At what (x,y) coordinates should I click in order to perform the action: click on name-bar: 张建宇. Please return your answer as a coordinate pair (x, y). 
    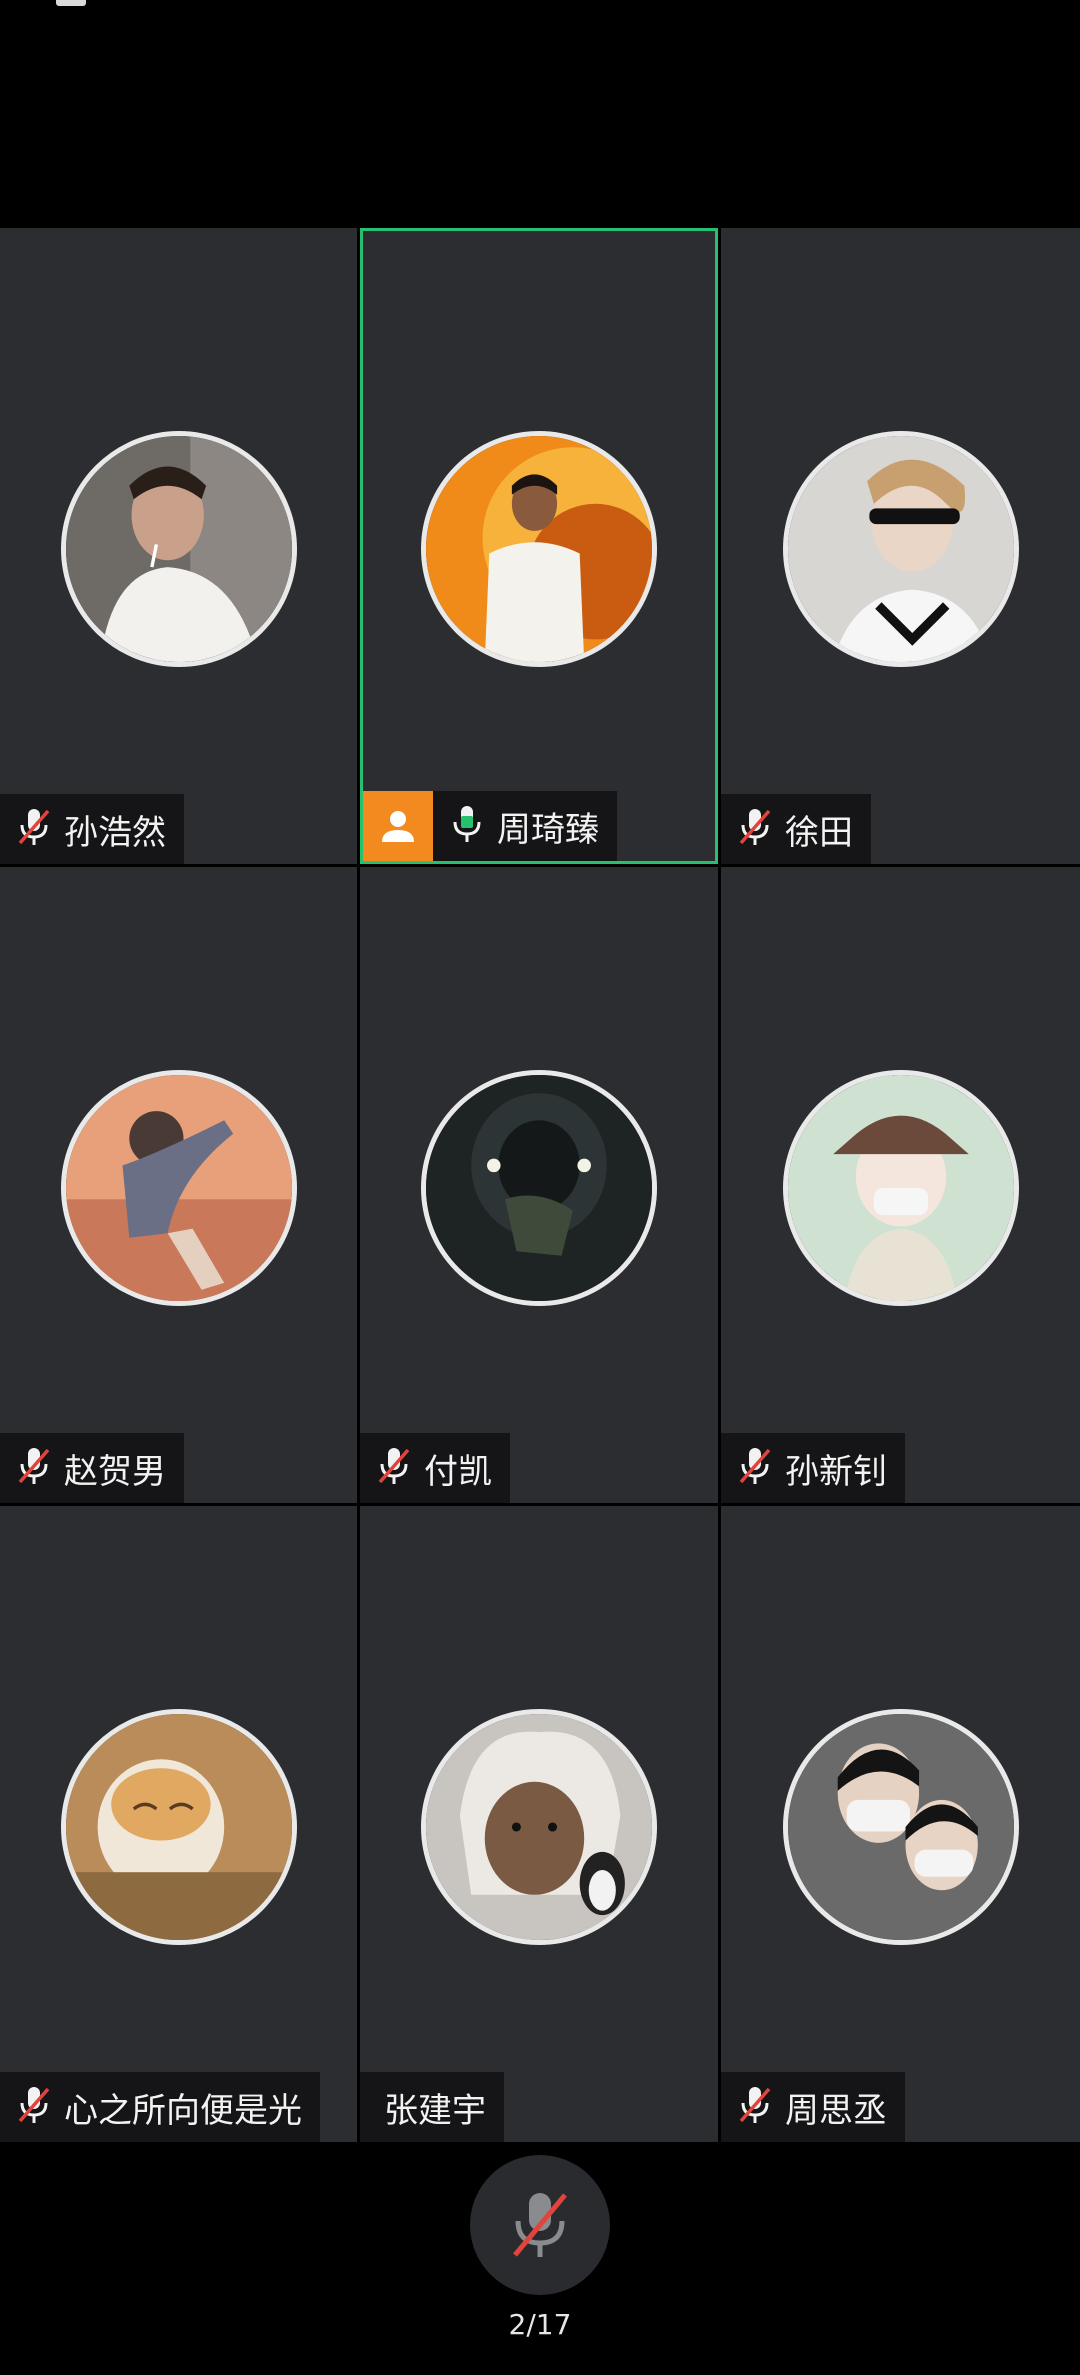
    Looking at the image, I should click on (432, 2107).